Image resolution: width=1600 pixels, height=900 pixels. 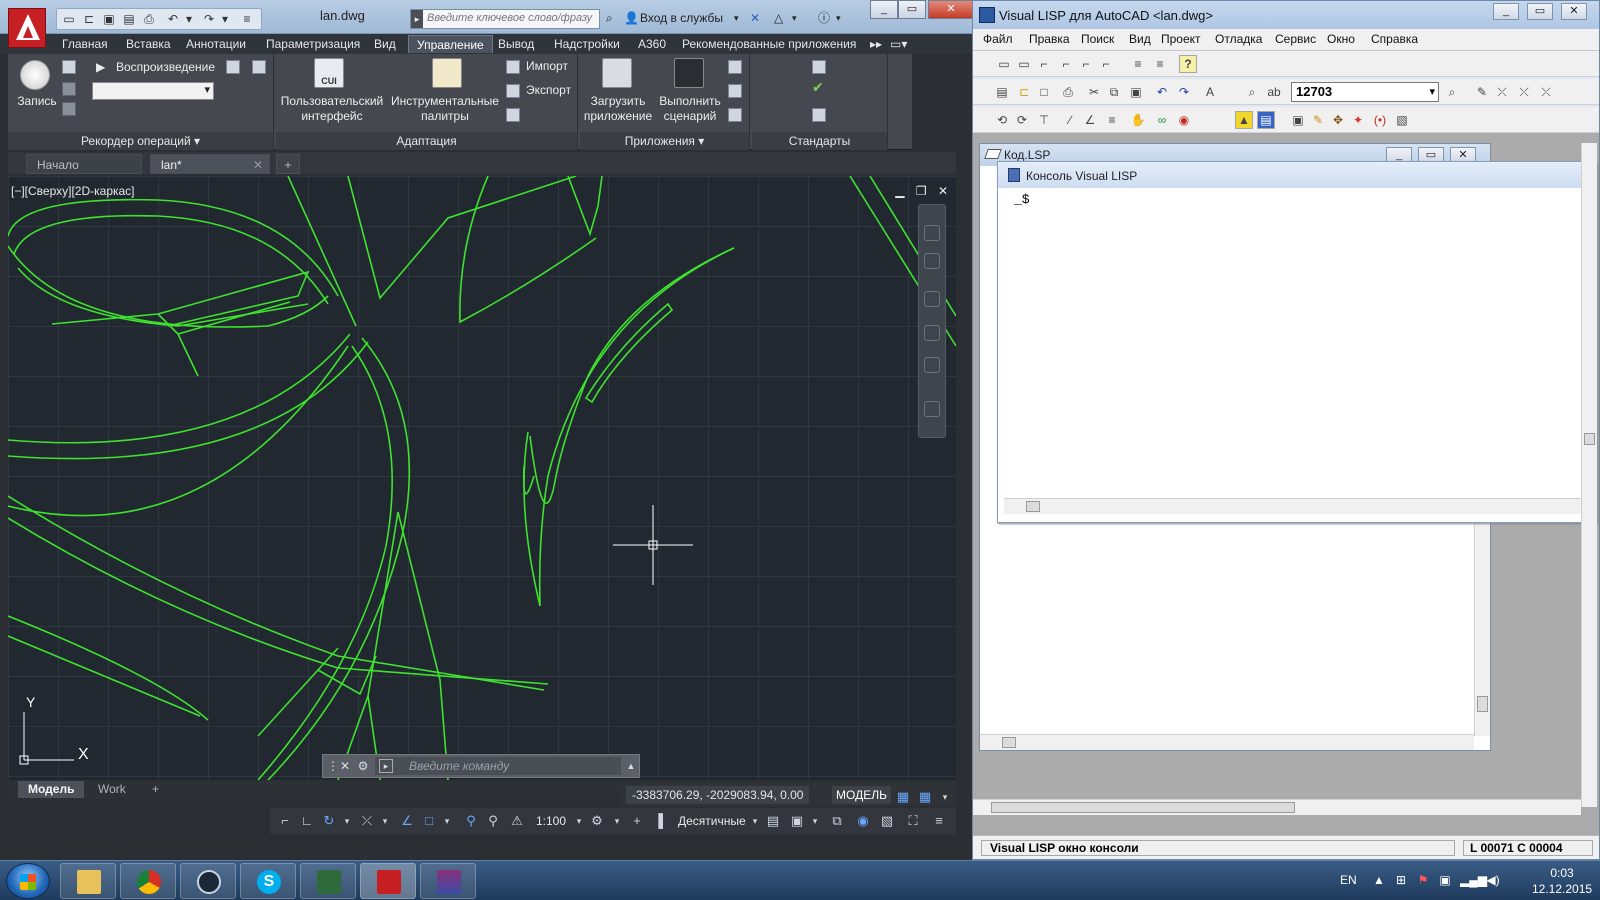 I want to click on menu-debug: Отладка, so click(x=1238, y=39).